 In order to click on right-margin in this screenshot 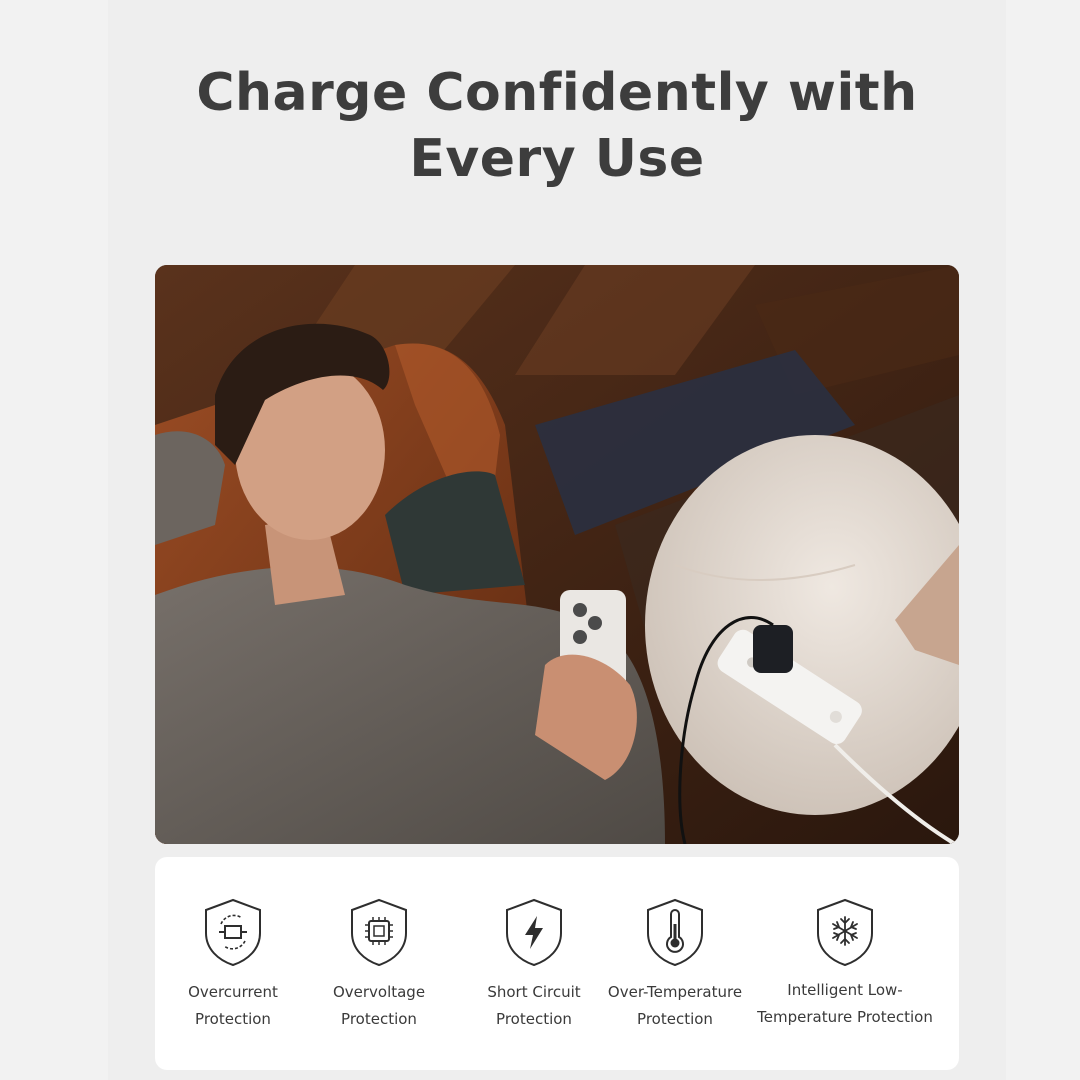, I will do `click(1043, 540)`.